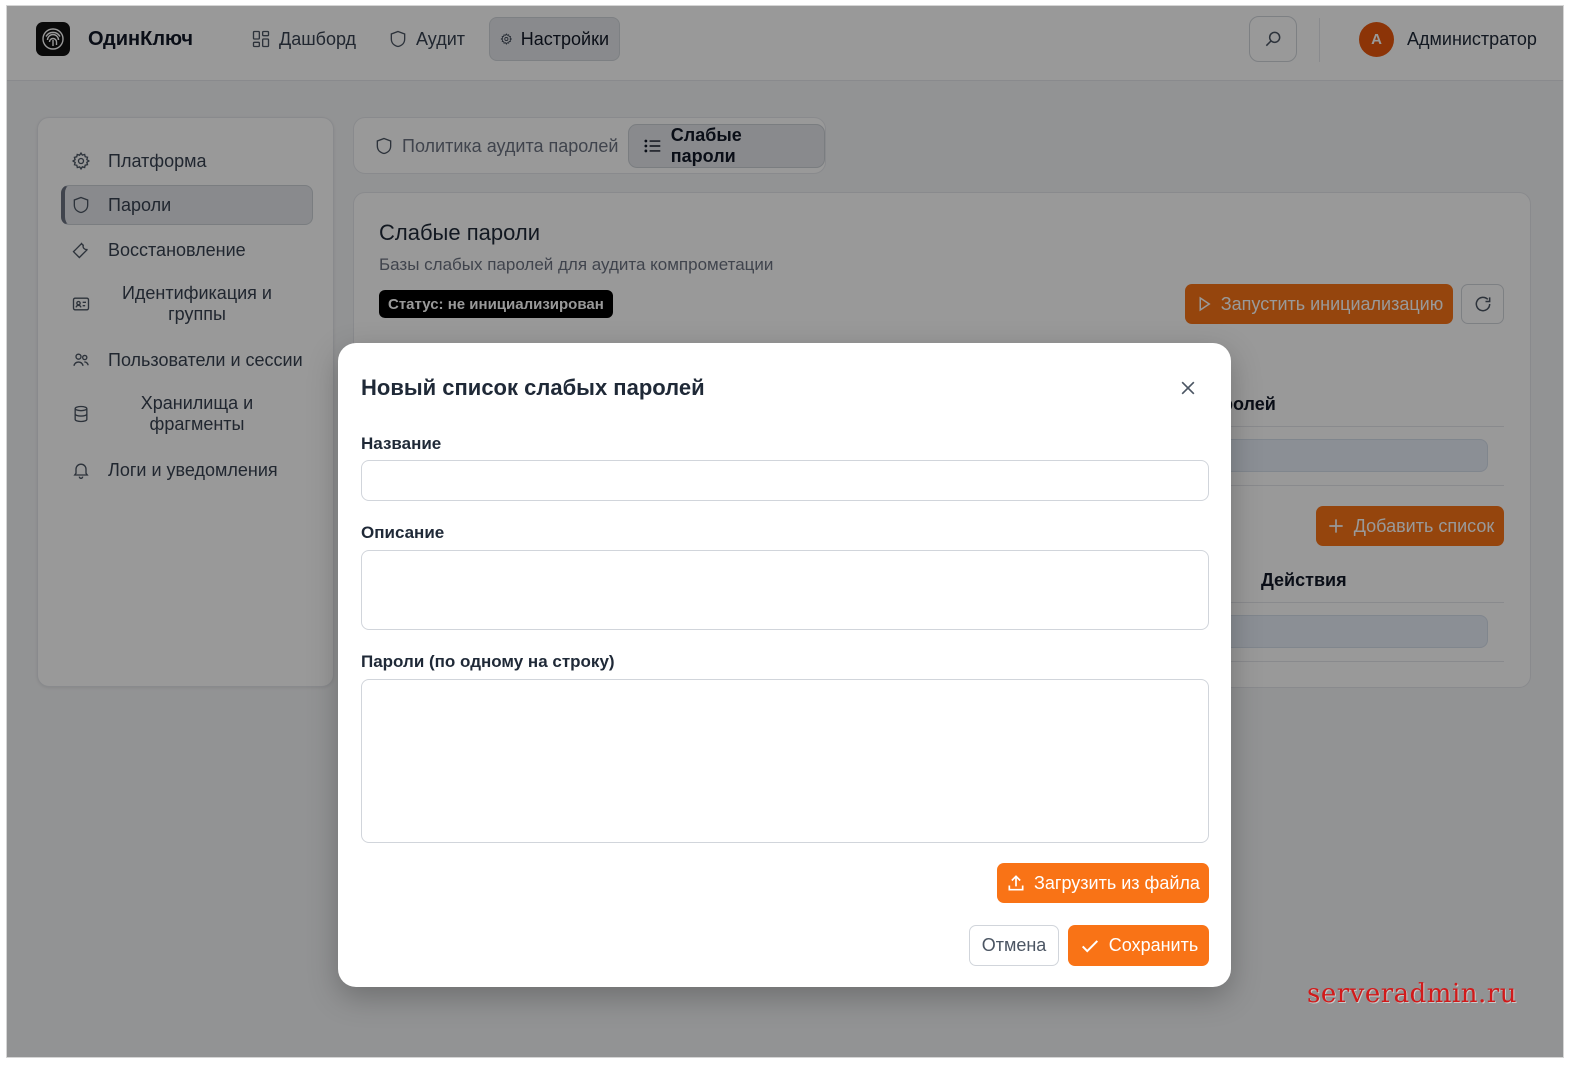 This screenshot has width=1579, height=1070. Describe the element at coordinates (785, 480) in the screenshot. I see `name-input` at that location.